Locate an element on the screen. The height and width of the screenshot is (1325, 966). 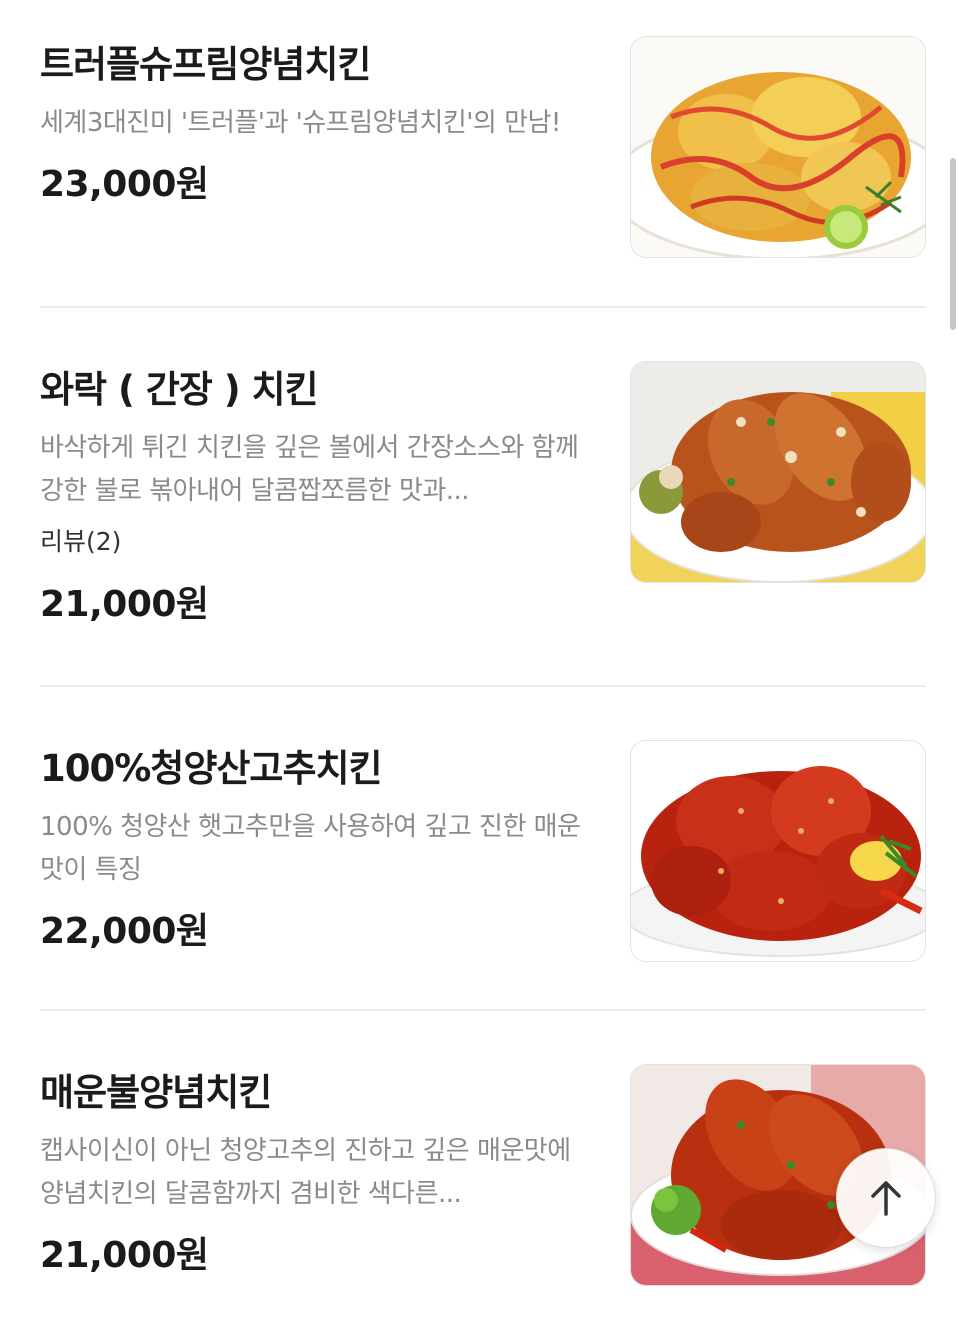
cheongyang-pepper-chicken-photo is located at coordinates (778, 851).